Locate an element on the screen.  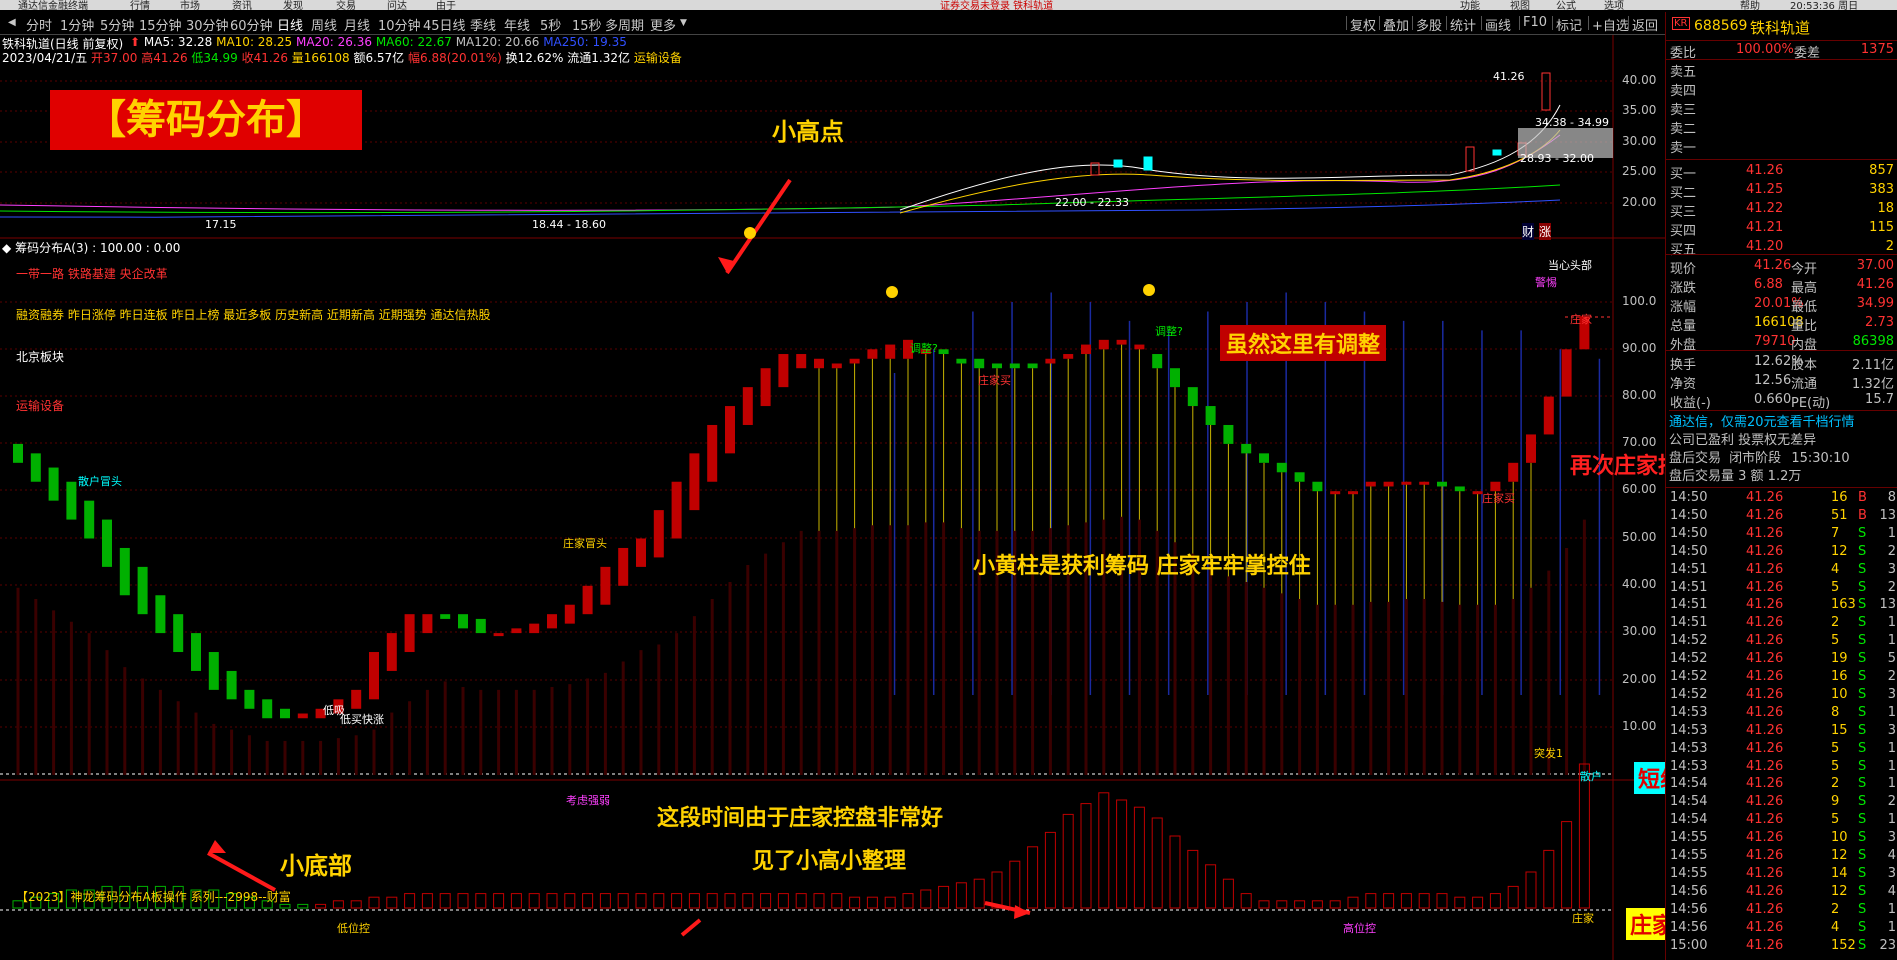
collapse-icon: ◆ is located at coordinates (6, 248).